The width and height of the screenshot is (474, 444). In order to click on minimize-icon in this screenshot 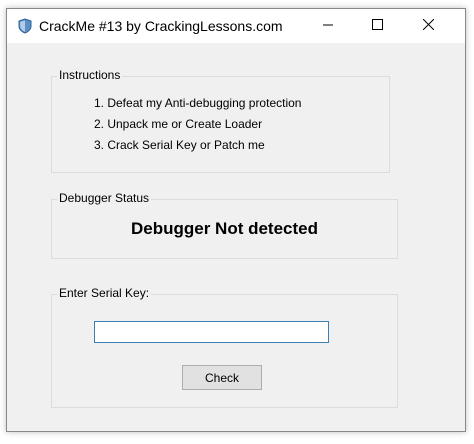, I will do `click(328, 26)`.